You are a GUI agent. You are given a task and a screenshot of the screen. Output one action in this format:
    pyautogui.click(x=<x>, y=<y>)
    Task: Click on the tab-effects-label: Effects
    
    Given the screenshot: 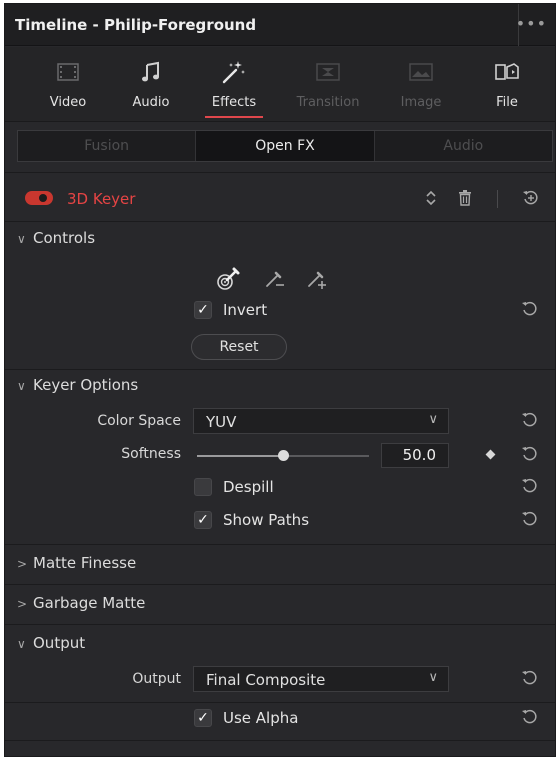 What is the action you would take?
    pyautogui.click(x=234, y=102)
    